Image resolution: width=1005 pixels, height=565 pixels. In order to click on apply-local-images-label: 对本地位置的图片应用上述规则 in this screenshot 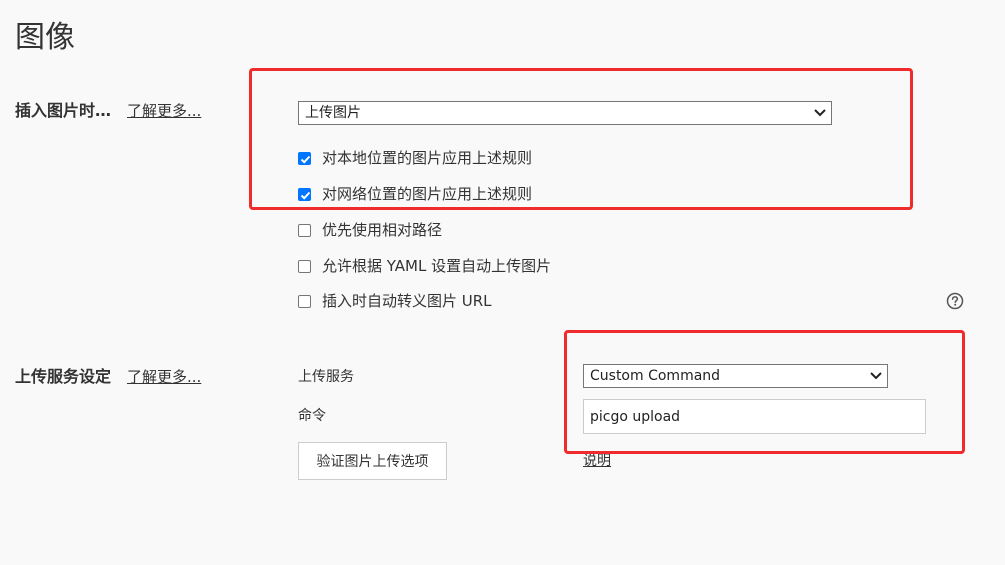, I will do `click(427, 158)`.